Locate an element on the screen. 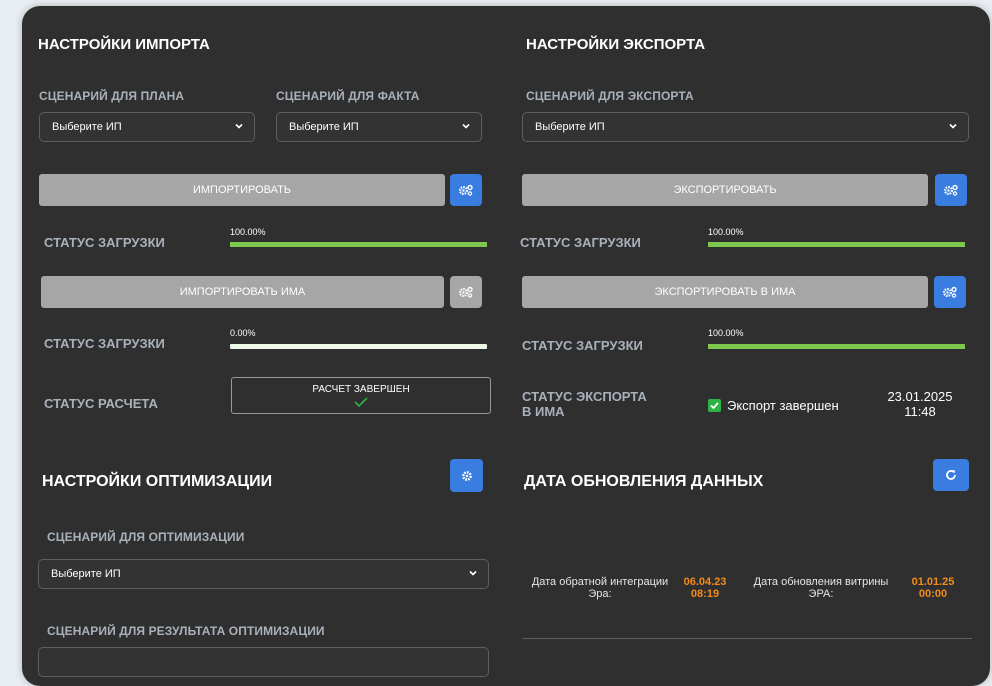  import-status-label: СТАТУС ЗАГРУЗКИ is located at coordinates (104, 242).